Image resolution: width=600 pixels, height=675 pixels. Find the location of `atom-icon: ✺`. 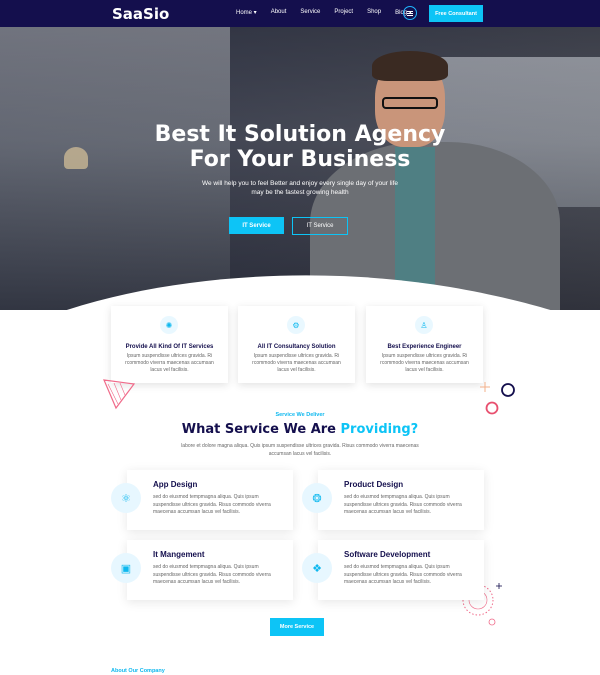

atom-icon: ✺ is located at coordinates (169, 325).